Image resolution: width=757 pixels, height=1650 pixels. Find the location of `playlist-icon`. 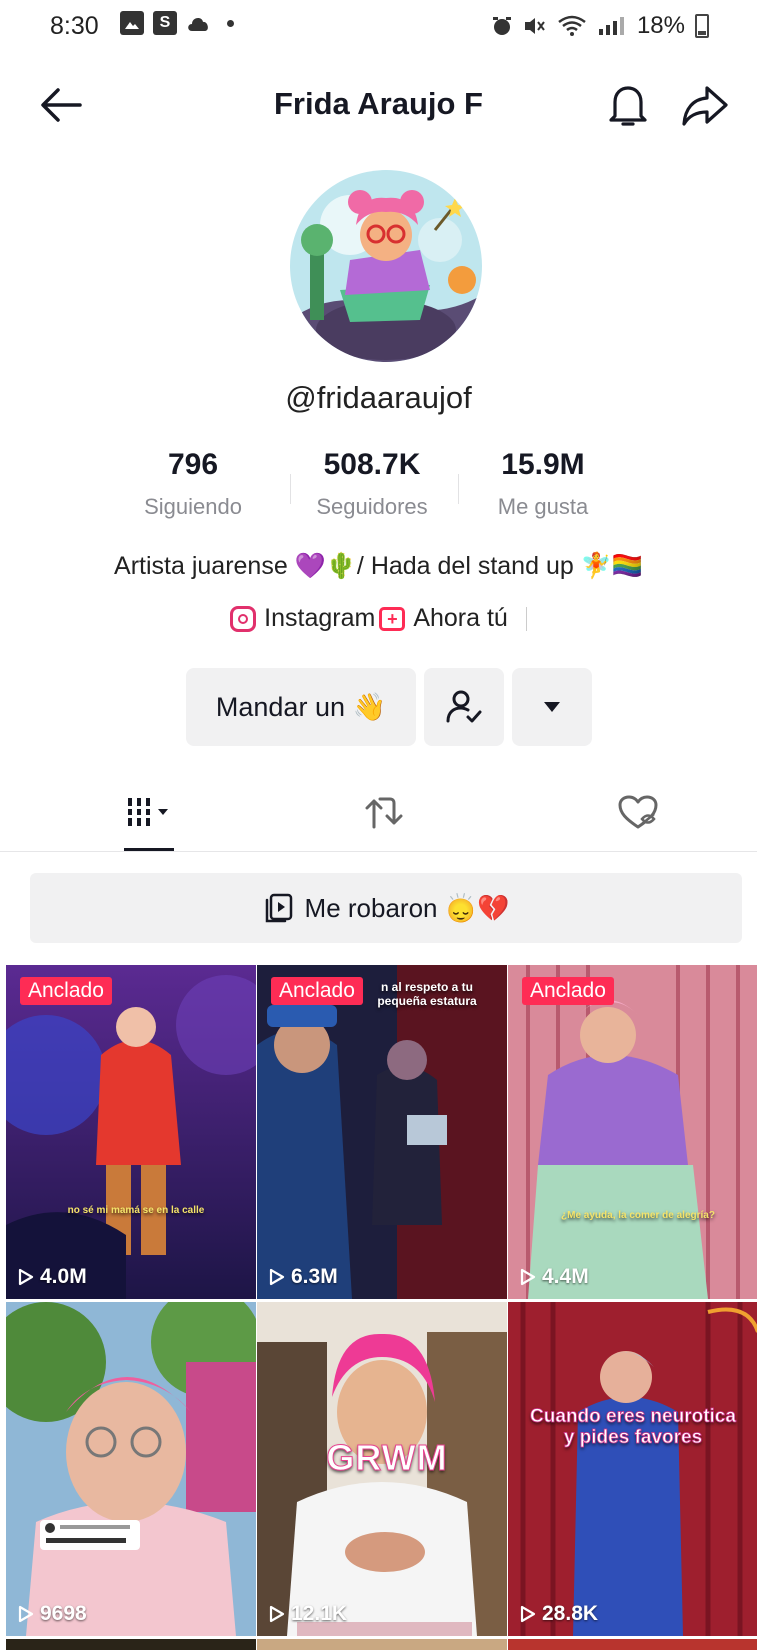

playlist-icon is located at coordinates (278, 908).